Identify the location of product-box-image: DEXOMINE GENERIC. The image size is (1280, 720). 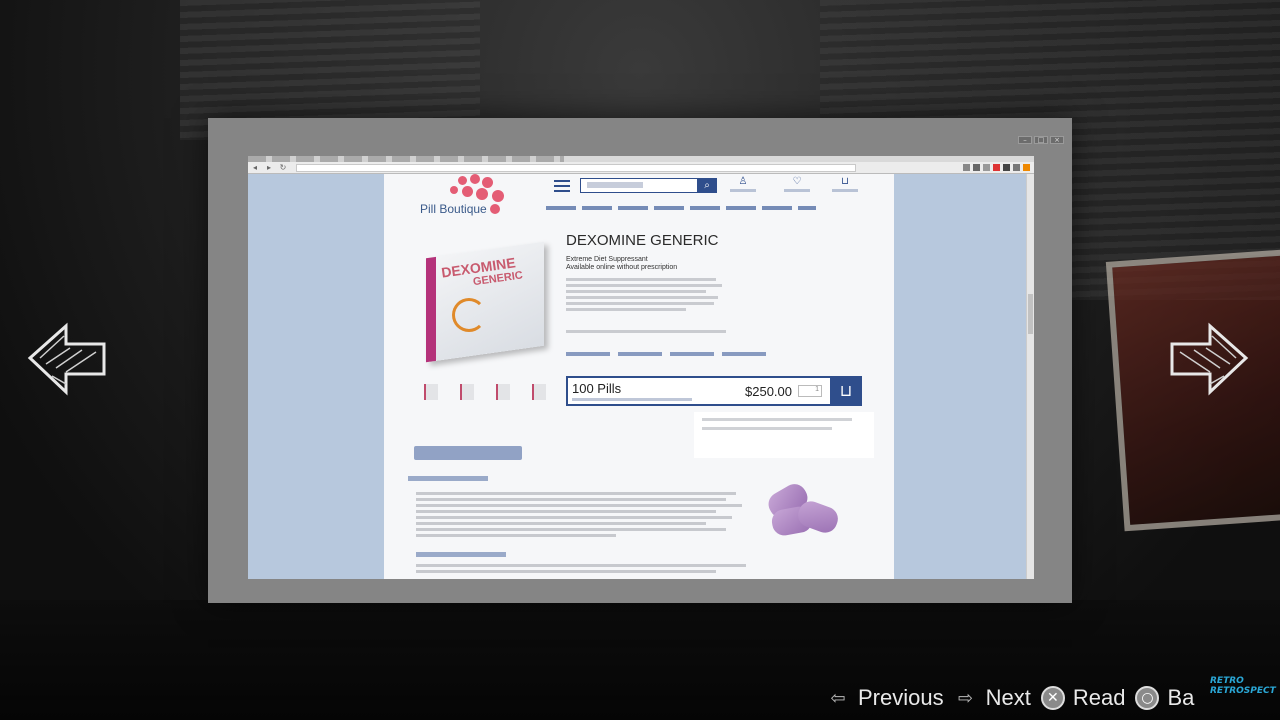
(490, 303).